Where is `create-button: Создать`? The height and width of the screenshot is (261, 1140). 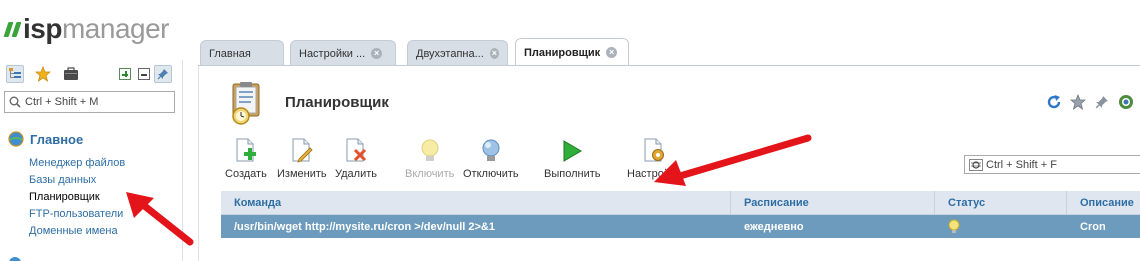
create-button: Создать is located at coordinates (246, 159).